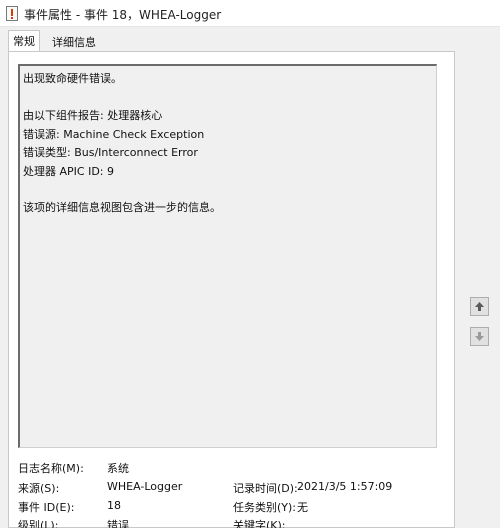 The width and height of the screenshot is (500, 528). Describe the element at coordinates (110, 152) in the screenshot. I see `description-line: 错误类型: Bus/Interconnect Error` at that location.